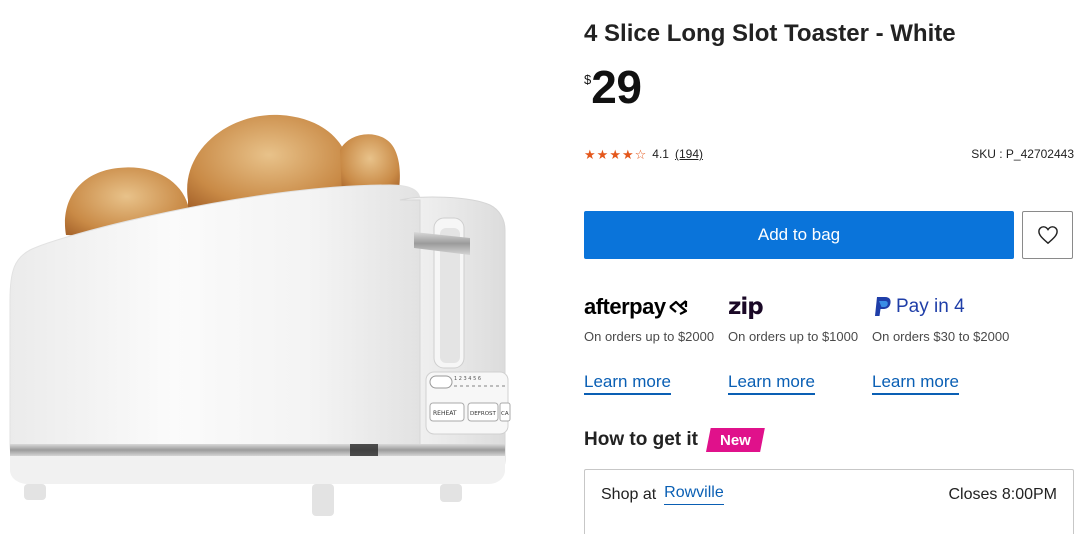 Image resolution: width=1080 pixels, height=534 pixels. Describe the element at coordinates (941, 336) in the screenshot. I see `paypal-description: On orders $30 to $2000` at that location.